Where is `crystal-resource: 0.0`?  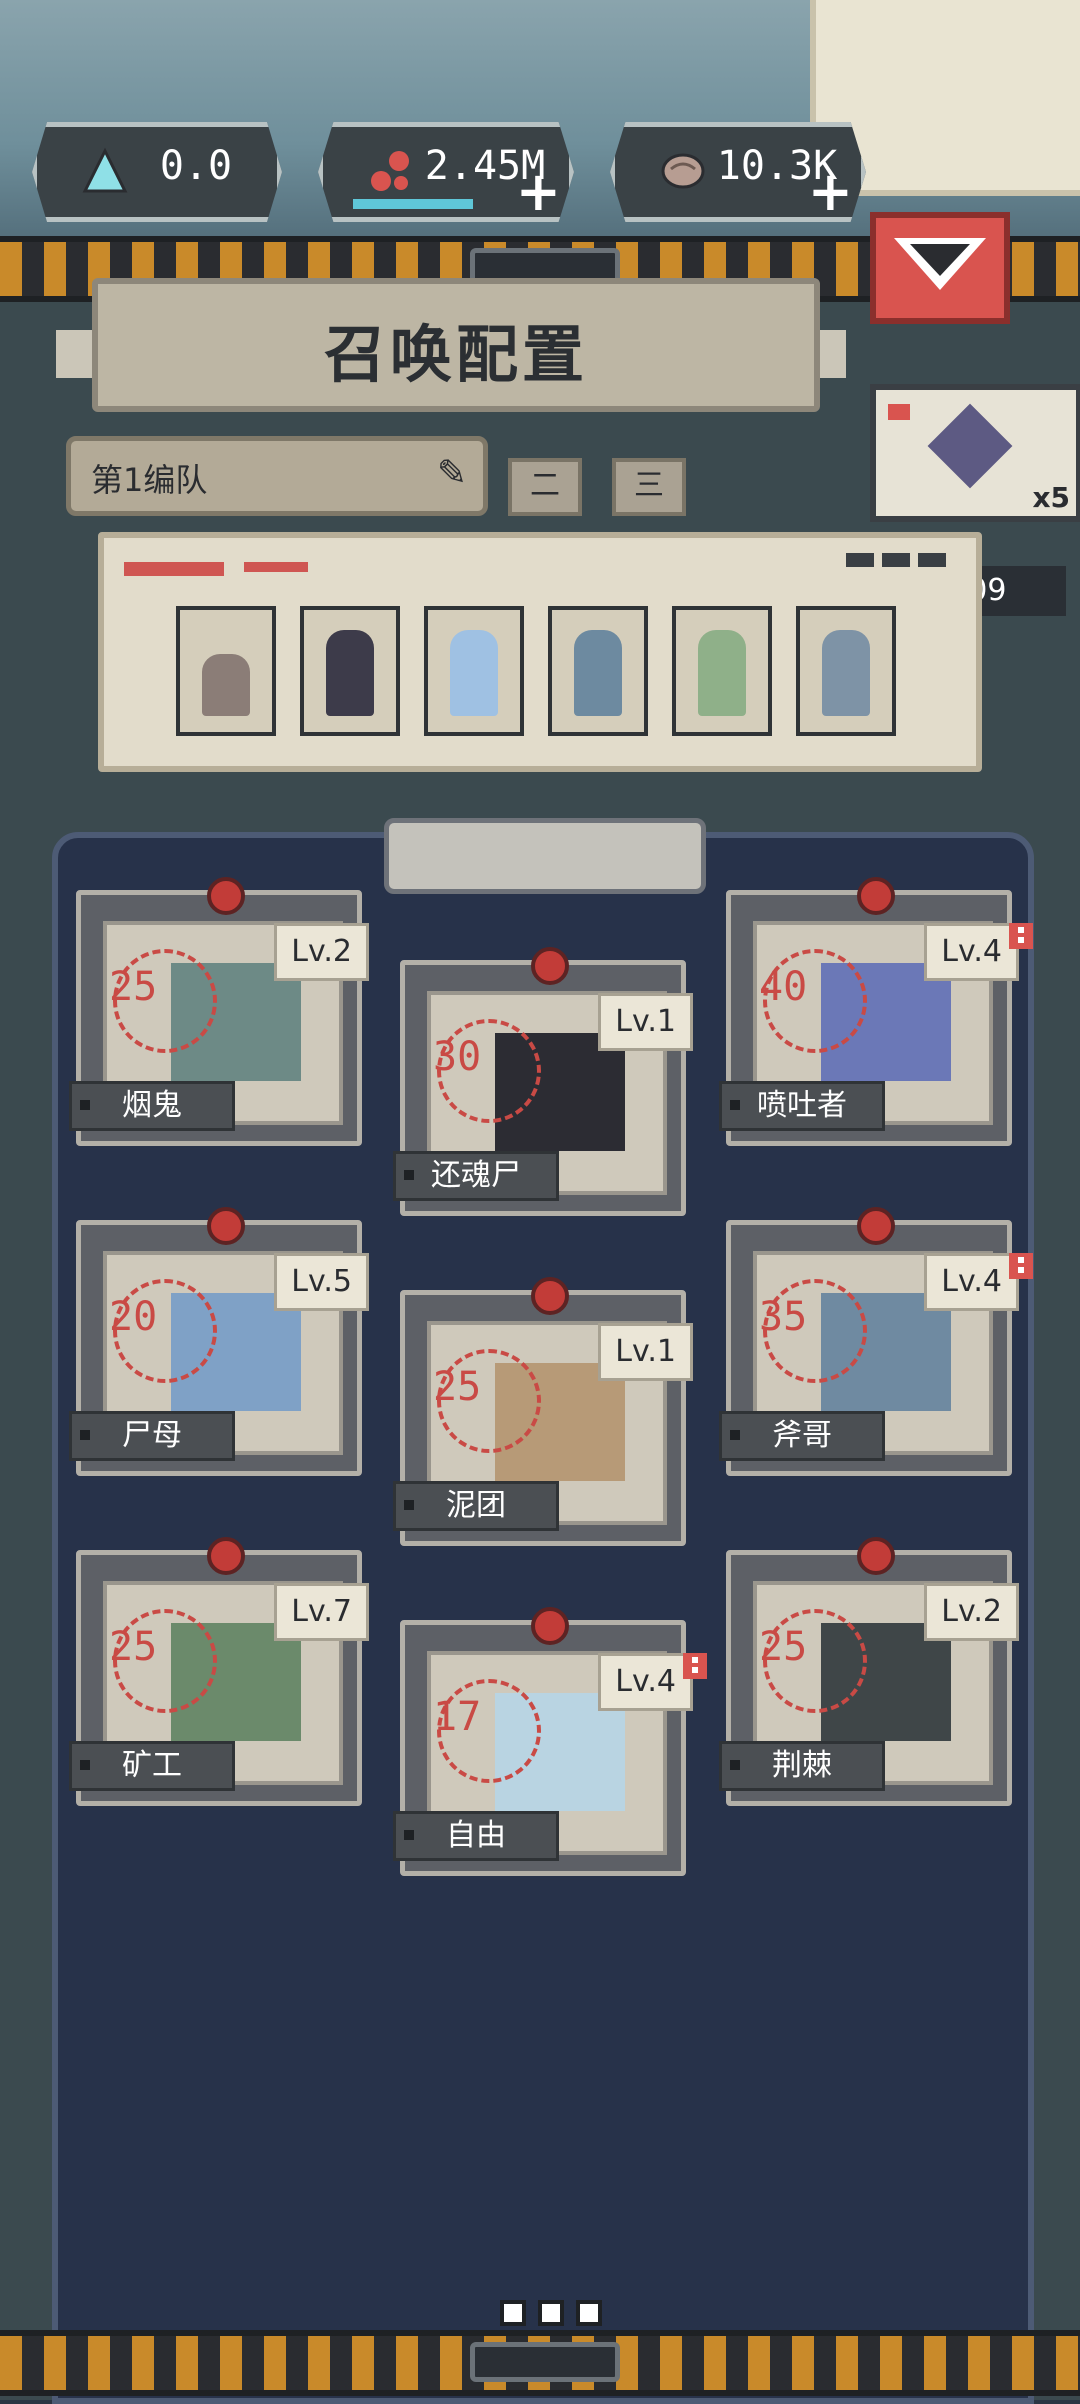 crystal-resource: 0.0 is located at coordinates (157, 172).